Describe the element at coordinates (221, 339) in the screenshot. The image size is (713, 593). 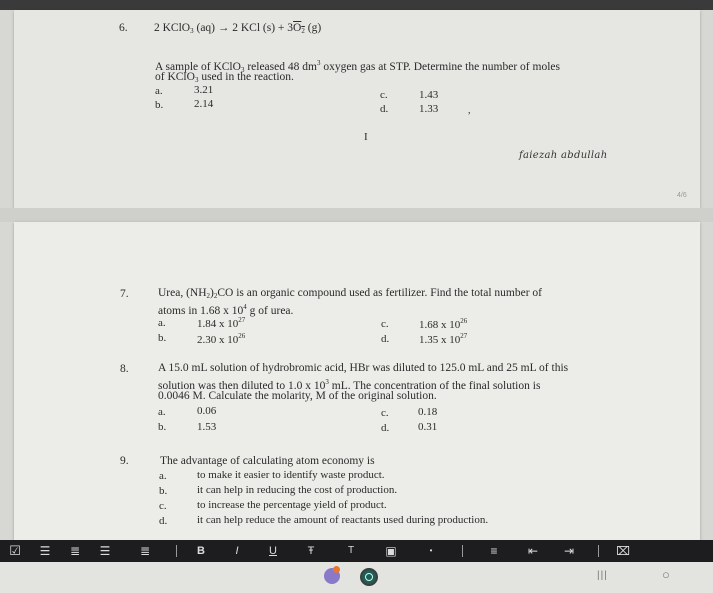
I see `option-value: 2.30 x 1026` at that location.